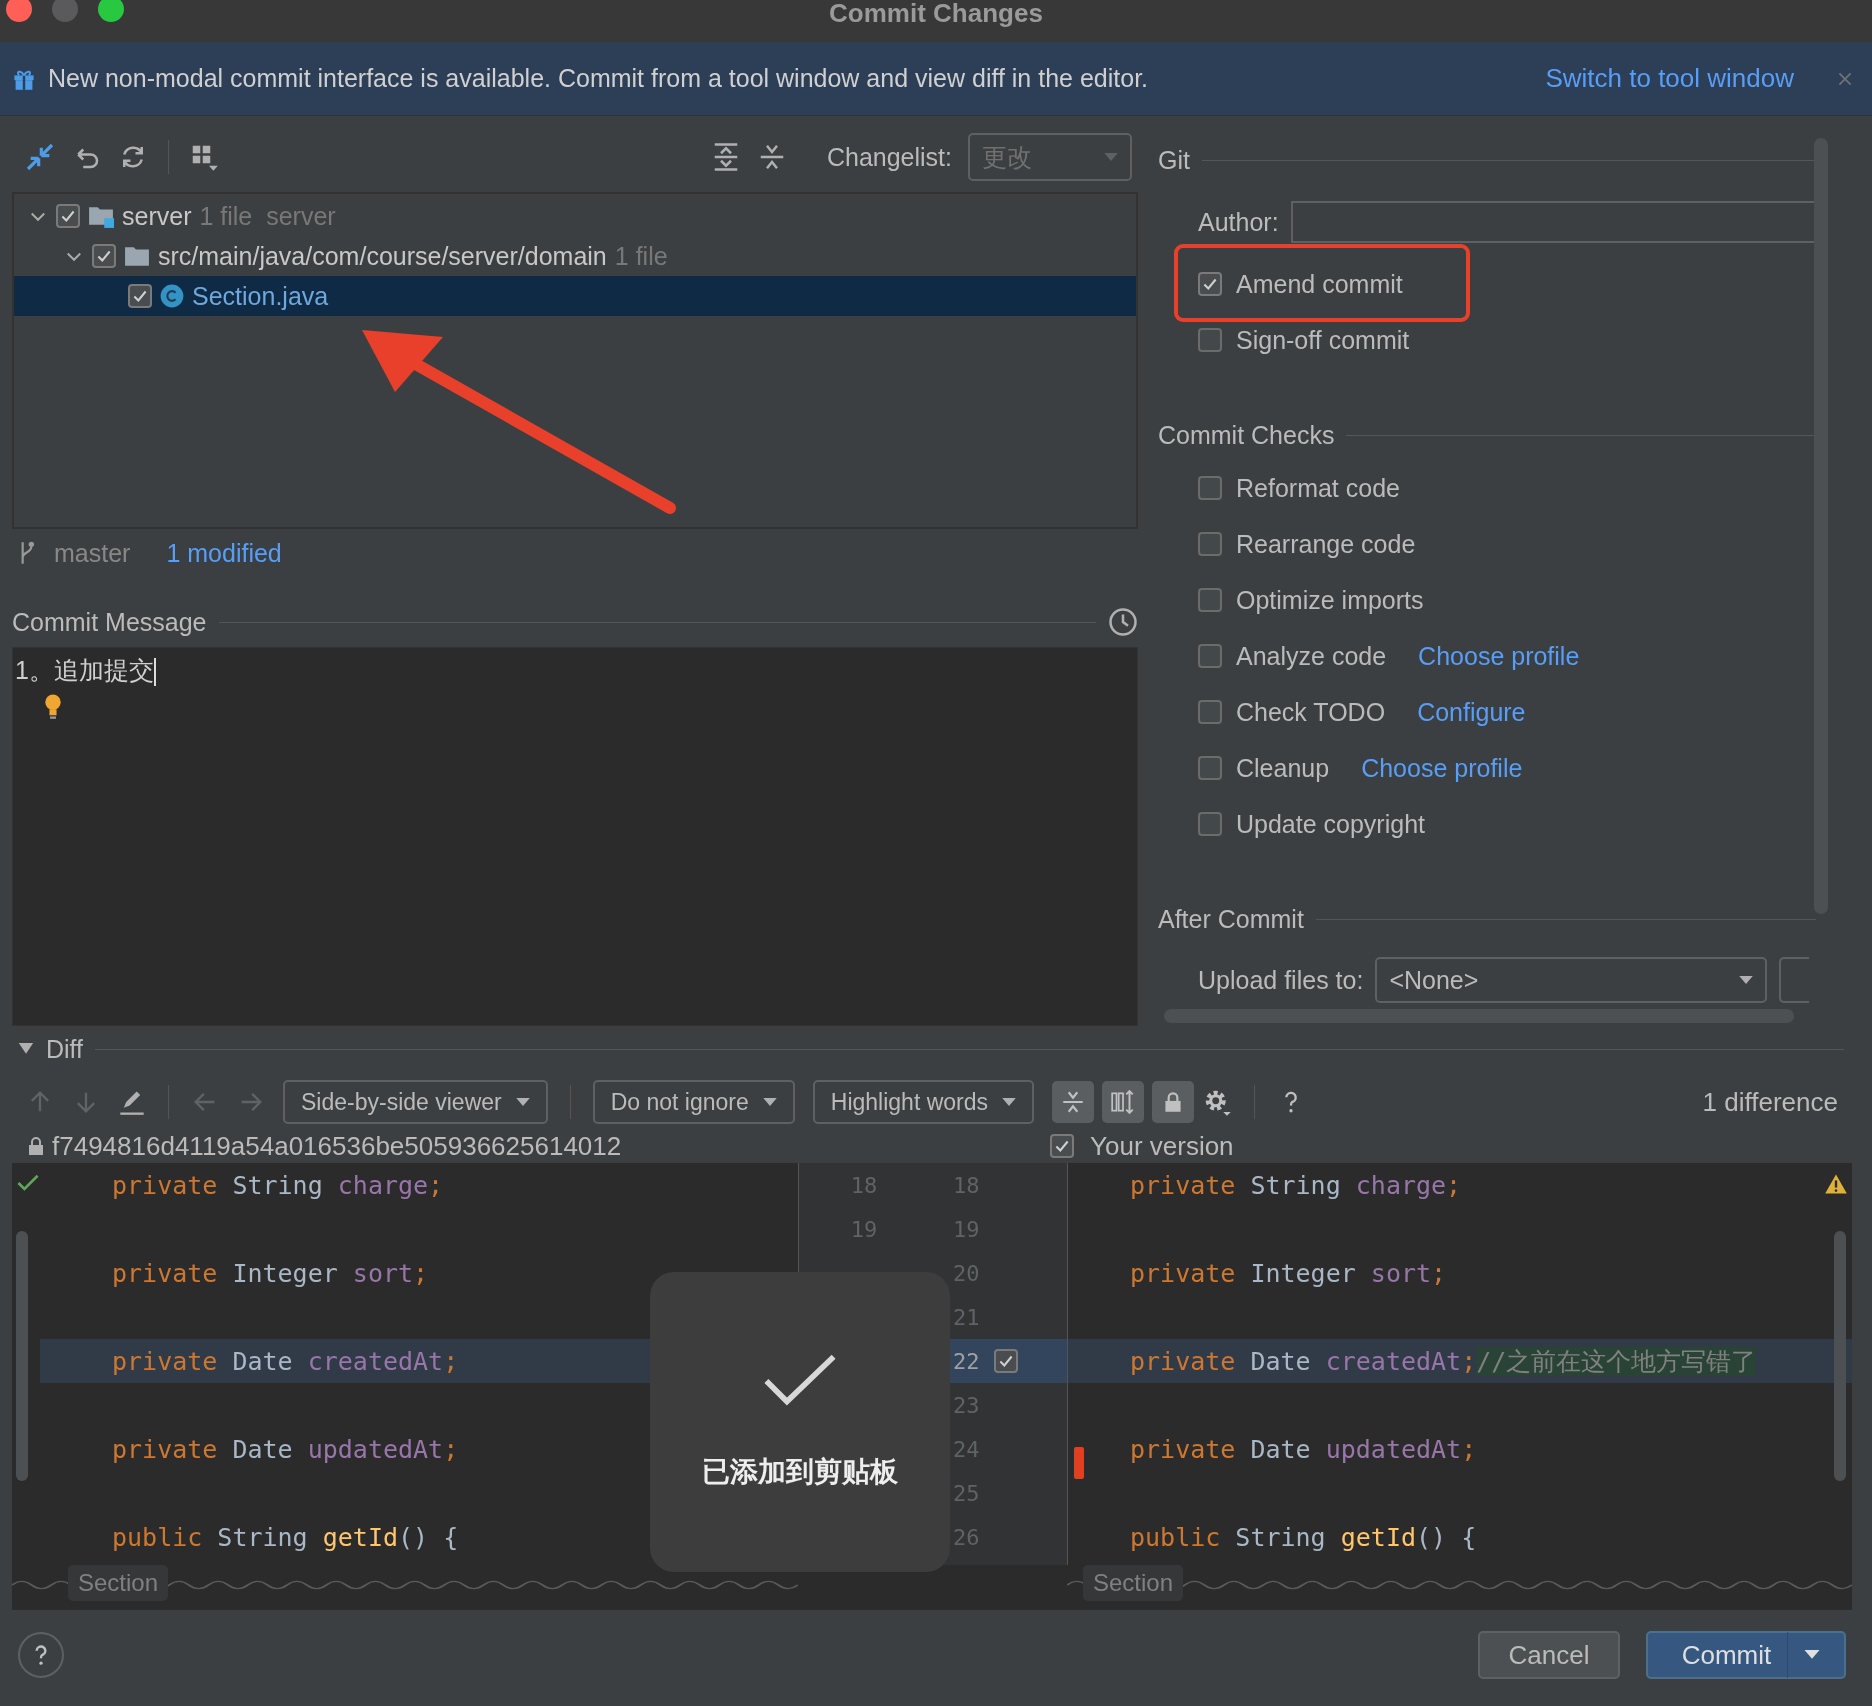  Describe the element at coordinates (1330, 600) in the screenshot. I see `option-label: Optimize imports` at that location.